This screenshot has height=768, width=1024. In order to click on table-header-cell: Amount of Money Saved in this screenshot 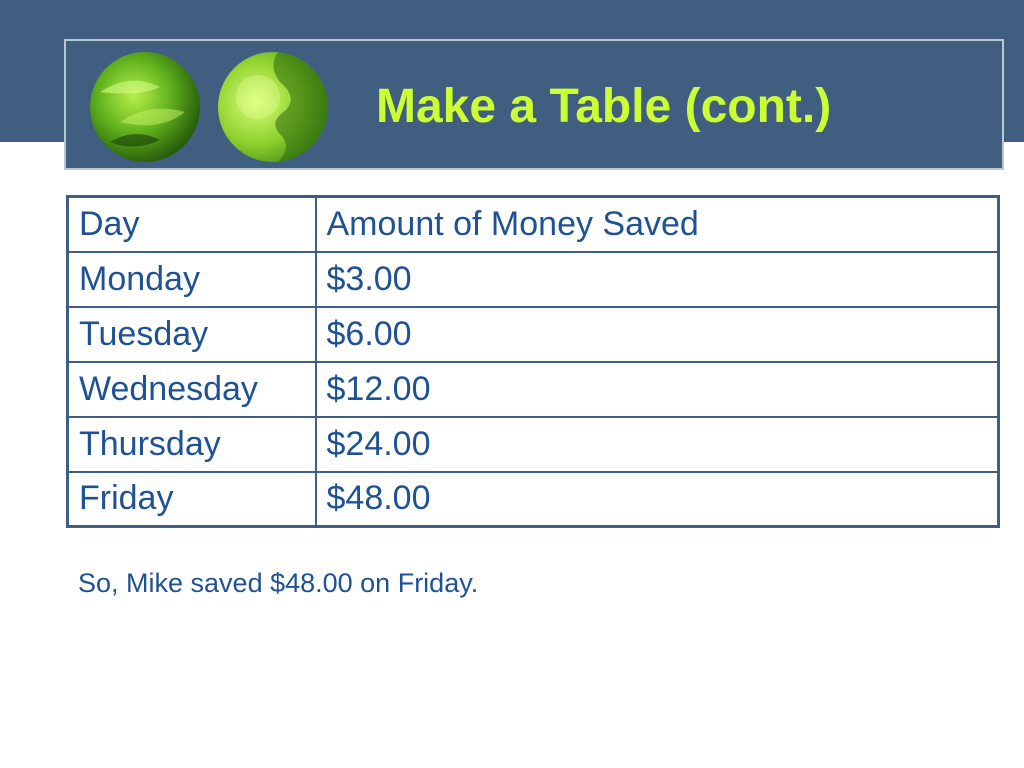, I will do `click(657, 224)`.